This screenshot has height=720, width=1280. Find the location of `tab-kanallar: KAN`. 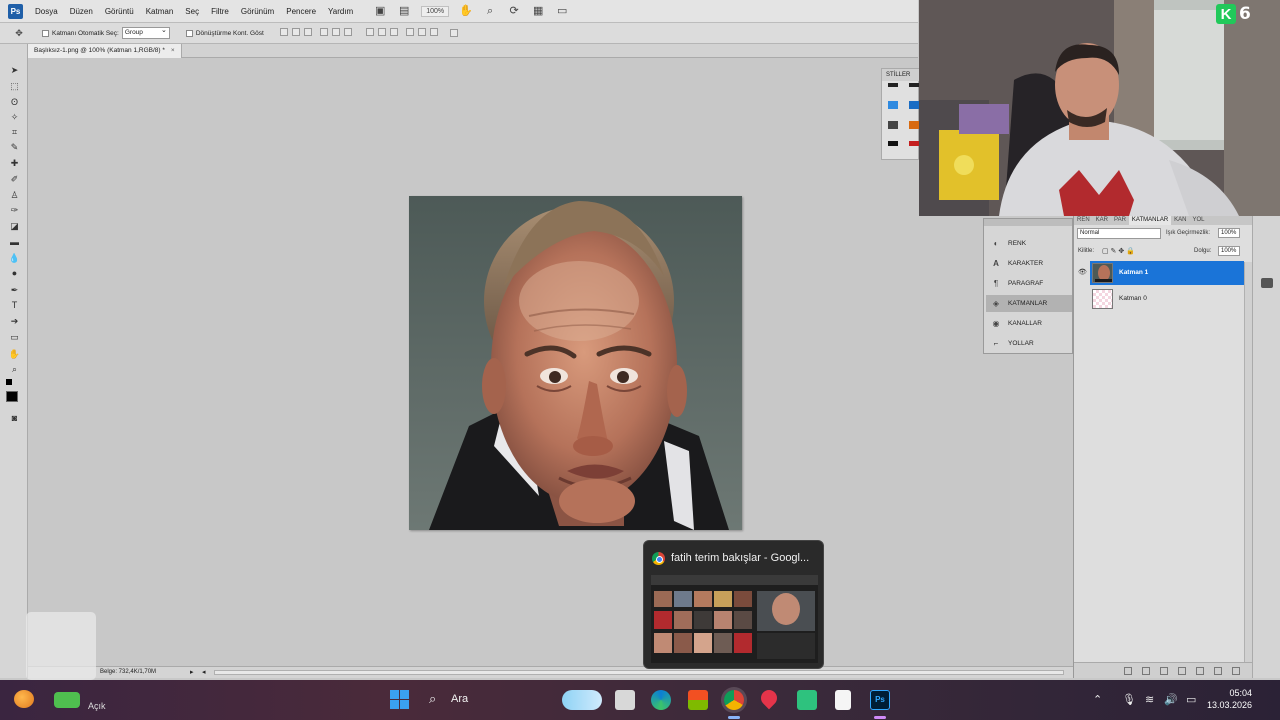

tab-kanallar: KAN is located at coordinates (1180, 220).